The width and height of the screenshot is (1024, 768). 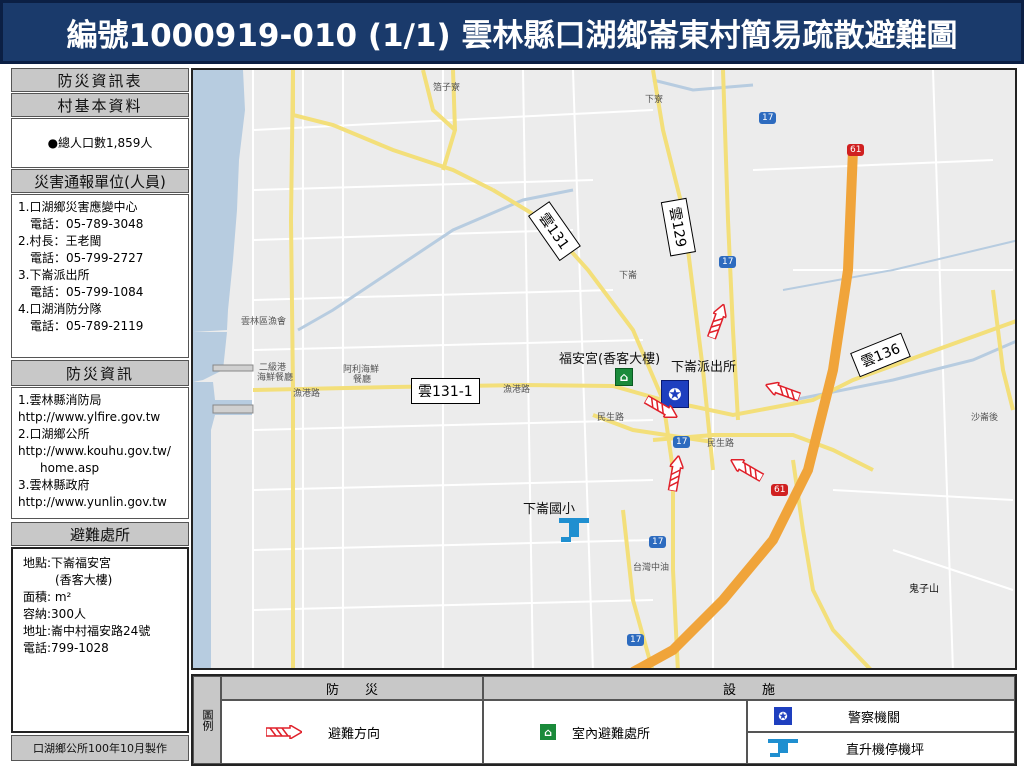 What do you see at coordinates (749, 688) in the screenshot?
I see `legend-col2-header: 設 施` at bounding box center [749, 688].